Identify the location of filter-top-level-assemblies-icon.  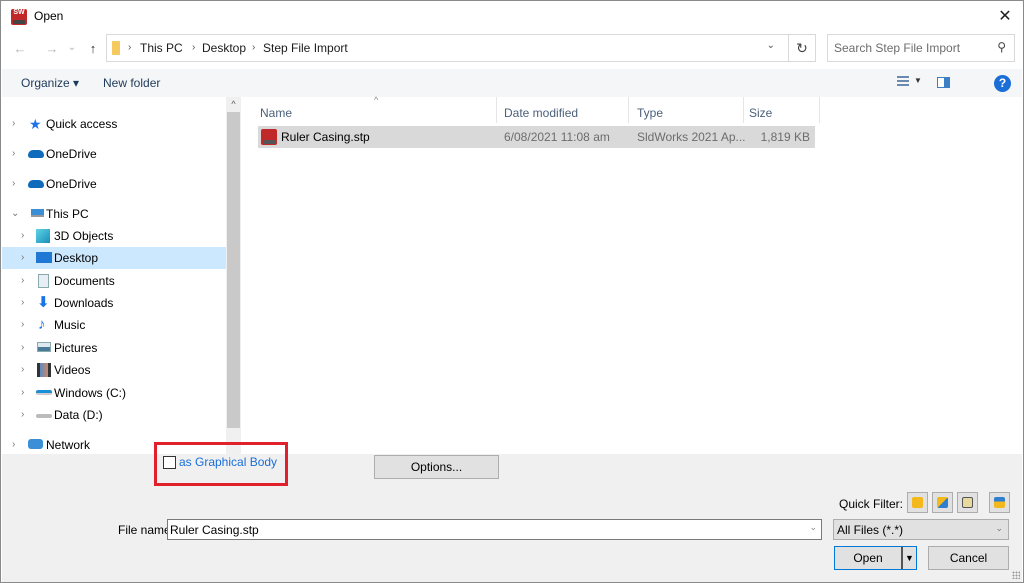
(999, 502).